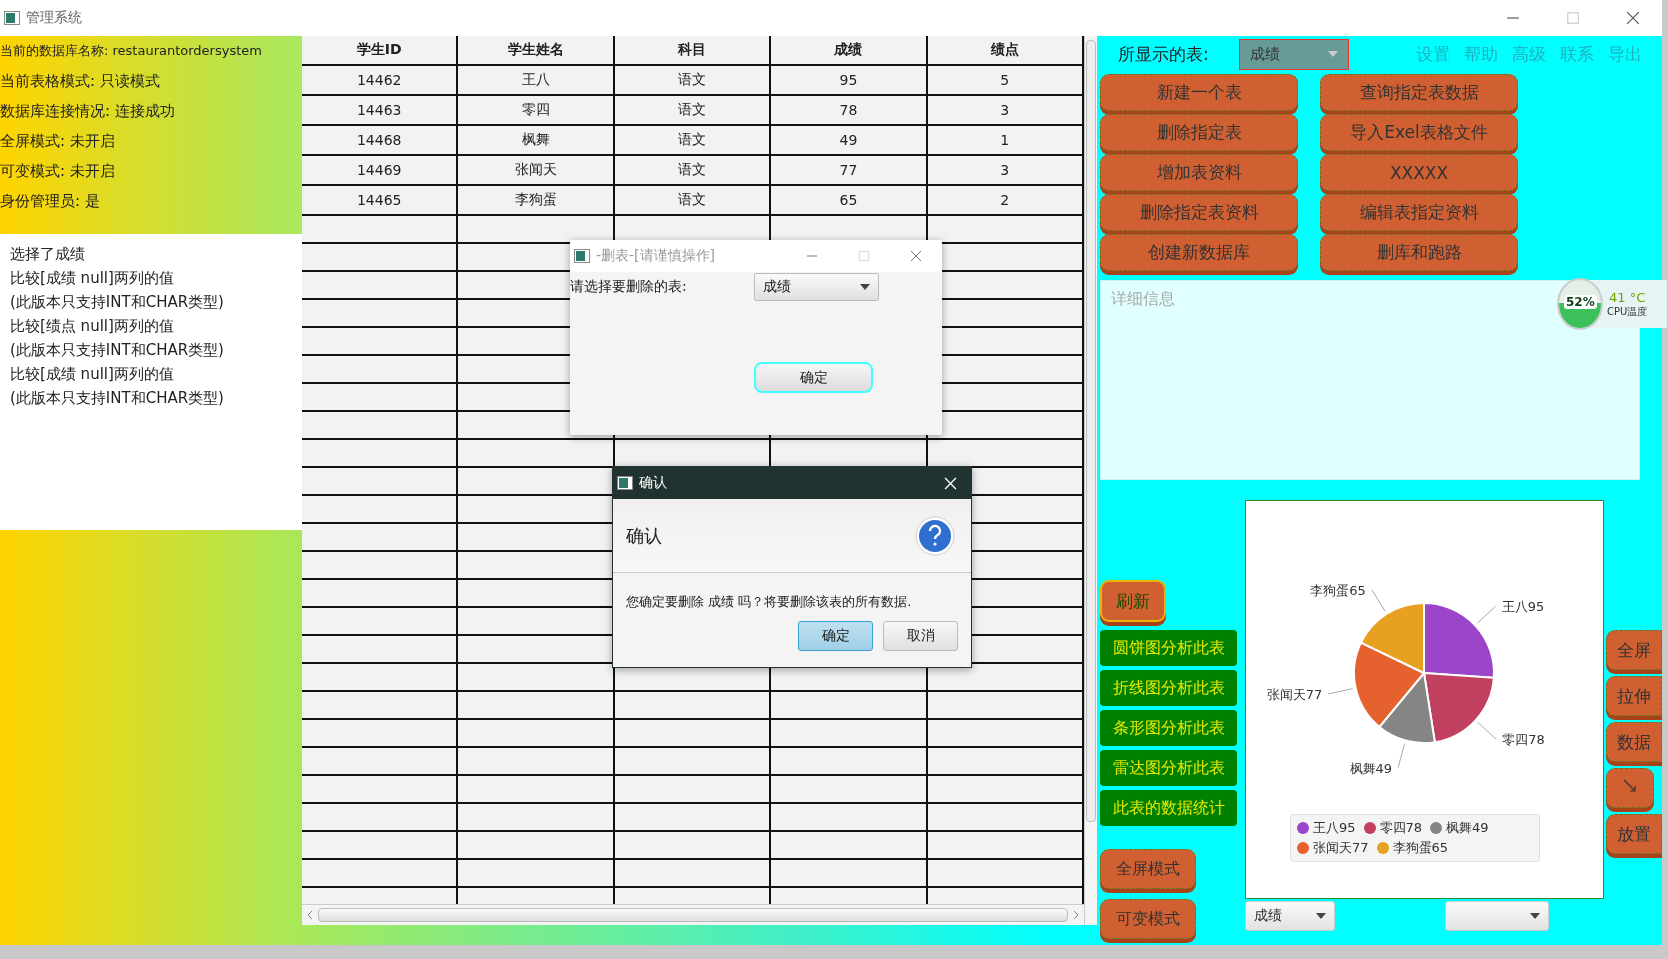 Image resolution: width=1668 pixels, height=959 pixels. I want to click on menu-link: 联系, so click(1577, 54).